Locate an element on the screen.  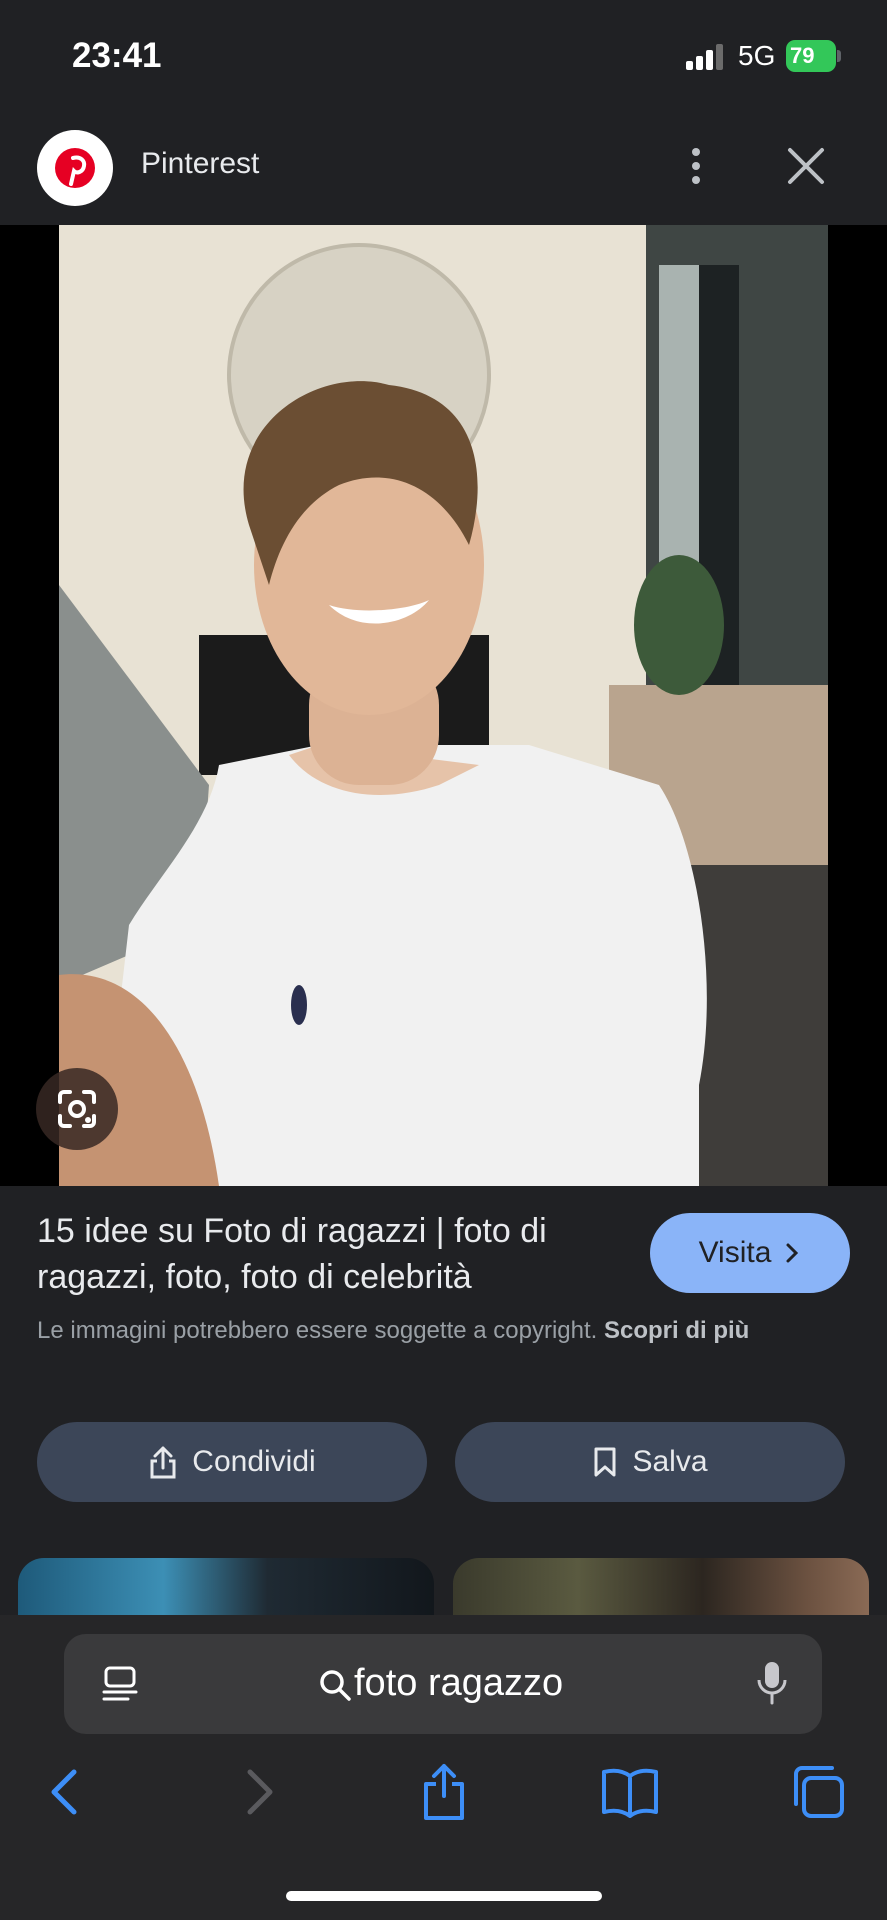
share-button: Condividi is located at coordinates (232, 1462).